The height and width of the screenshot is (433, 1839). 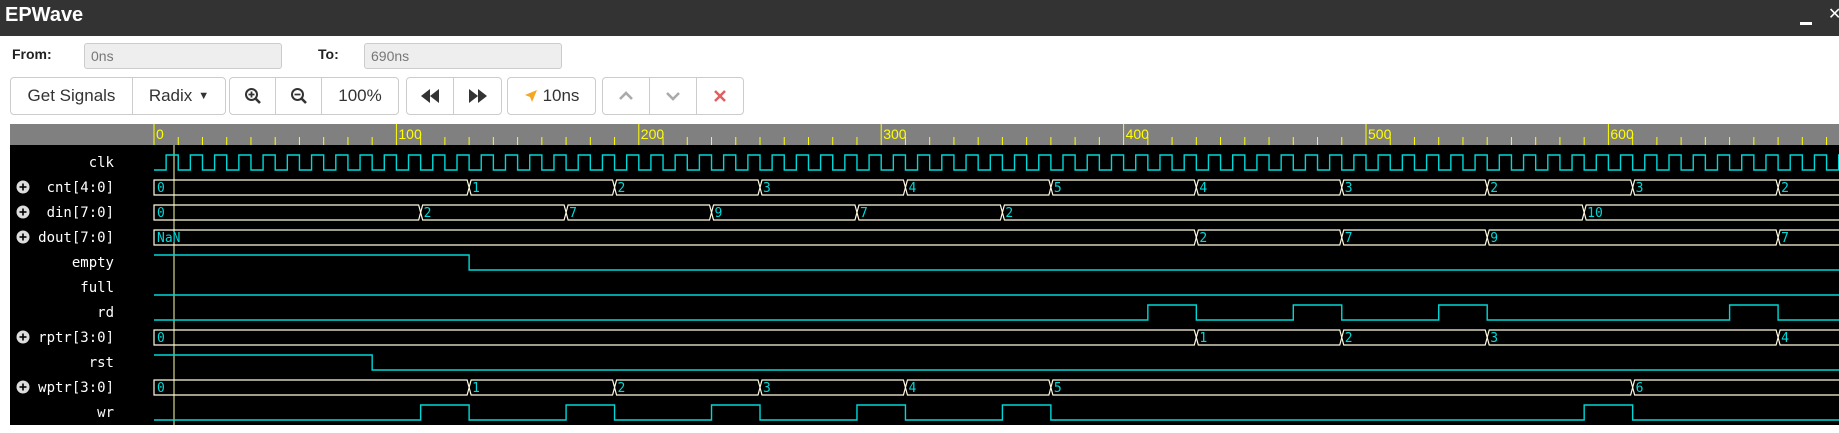 I want to click on signal-name-cnt: cnt[4:0], so click(x=80, y=188).